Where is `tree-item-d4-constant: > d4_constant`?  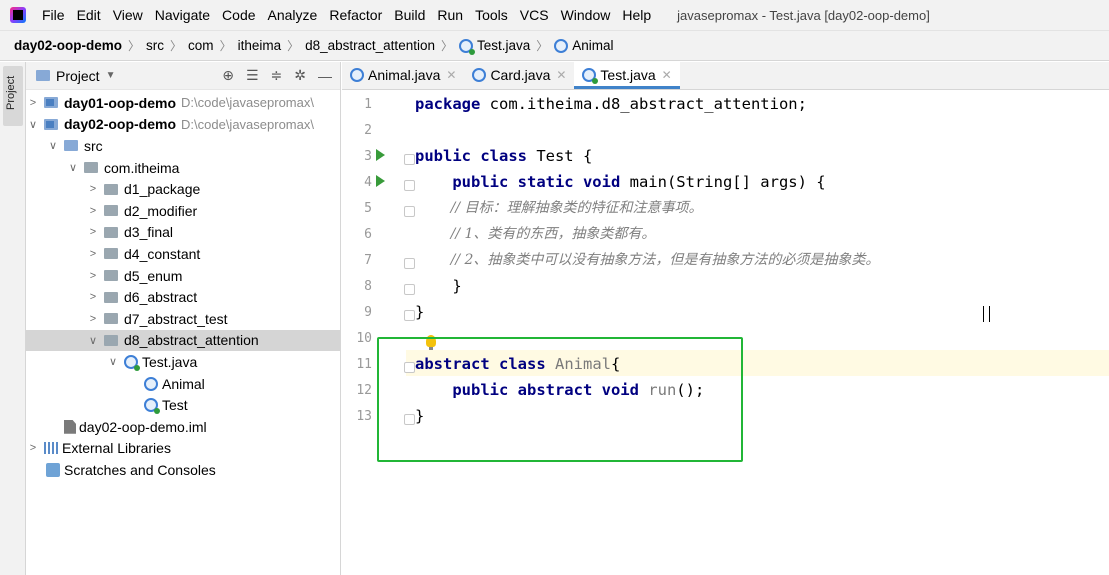
tree-item-d4-constant: > d4_constant is located at coordinates (183, 254).